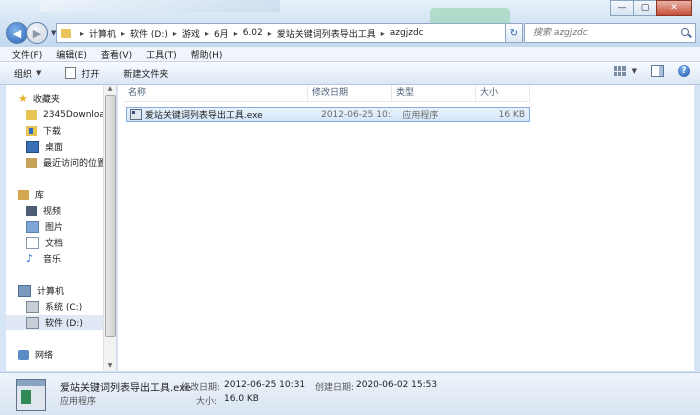 The image size is (700, 415). What do you see at coordinates (221, 33) in the screenshot?
I see `breadcrumb-item: 6月` at bounding box center [221, 33].